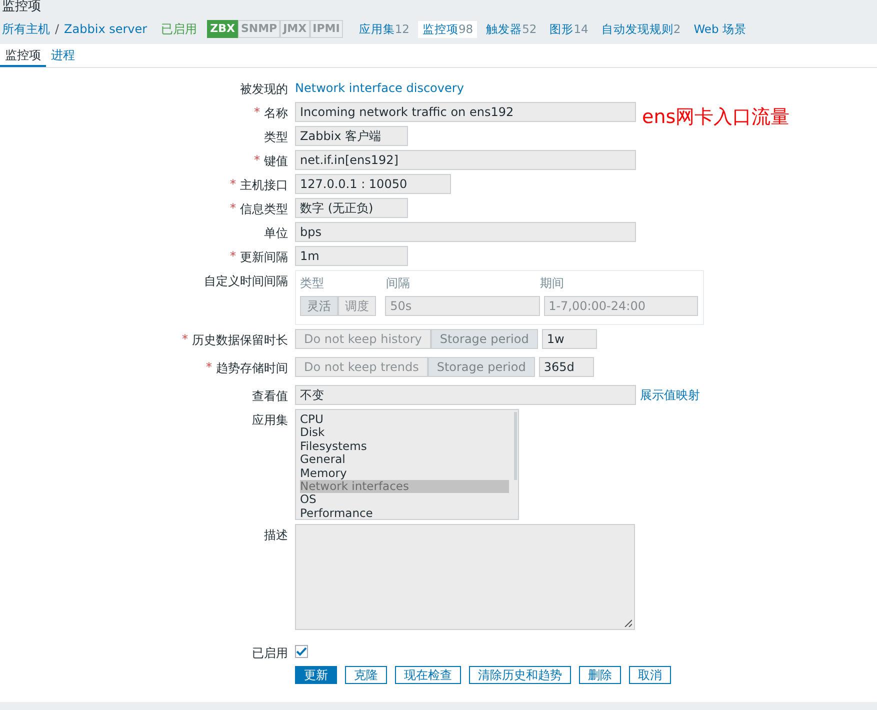 The height and width of the screenshot is (710, 877). Describe the element at coordinates (716, 117) in the screenshot. I see `annotation-text: ens网卡入口流量` at that location.